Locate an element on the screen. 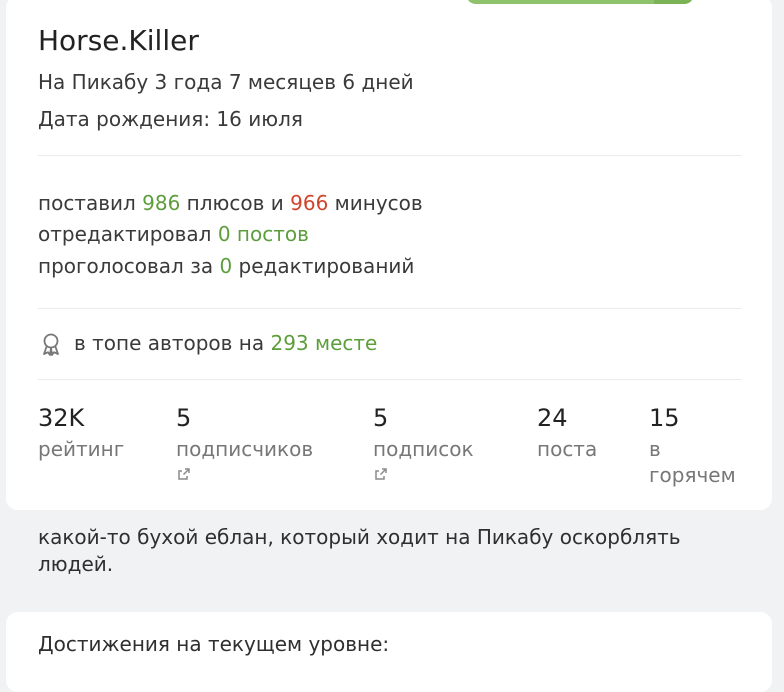 The image size is (784, 692). subscribe-button is located at coordinates (580, 2).